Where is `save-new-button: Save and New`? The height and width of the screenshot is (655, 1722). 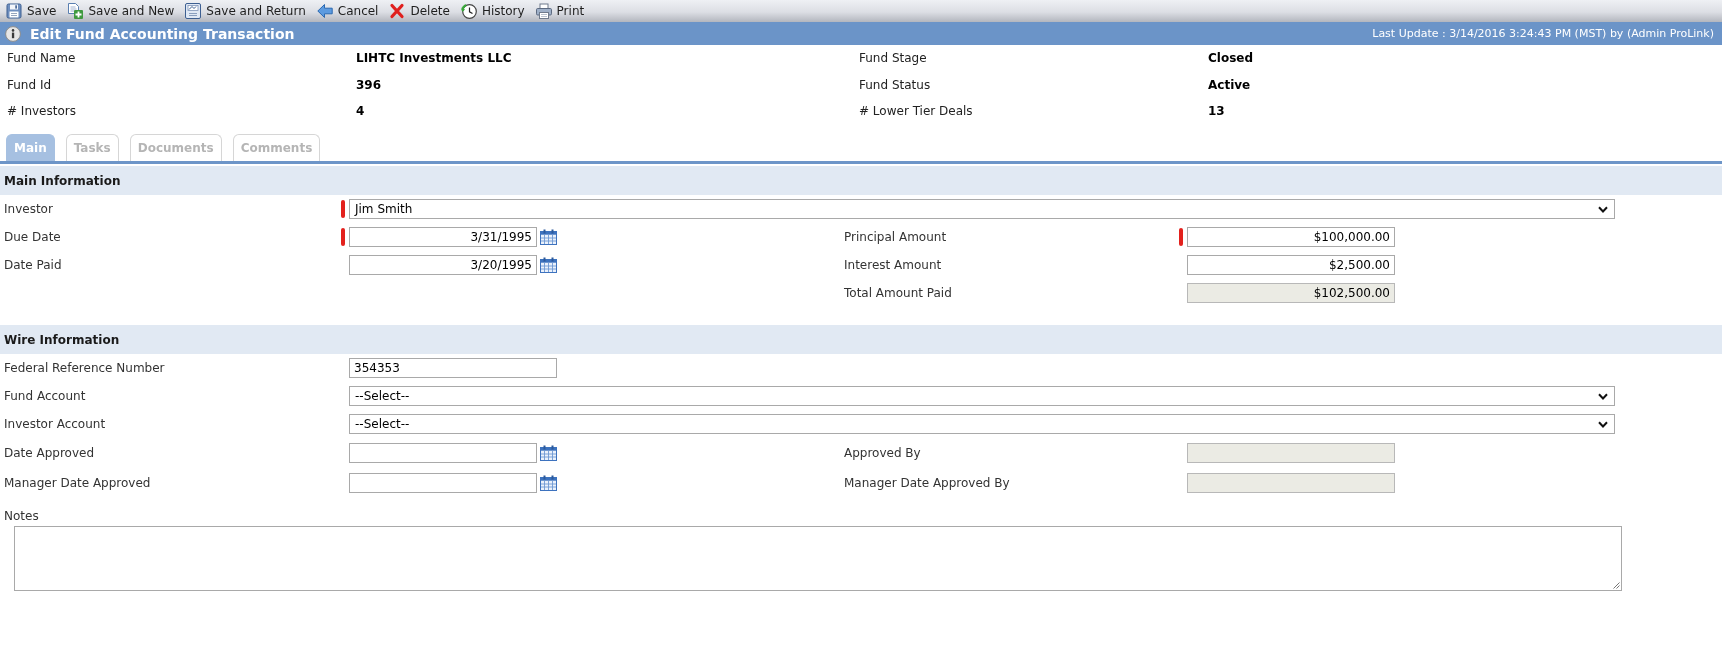 save-new-button: Save and New is located at coordinates (121, 11).